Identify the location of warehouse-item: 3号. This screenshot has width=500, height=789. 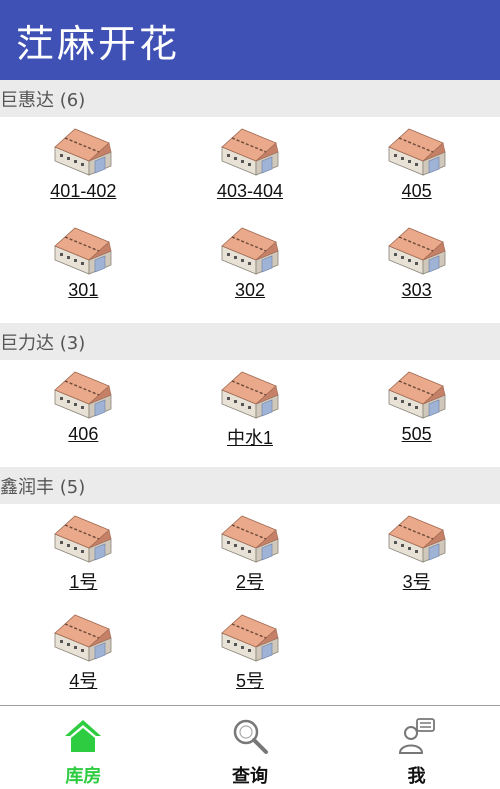
(416, 561).